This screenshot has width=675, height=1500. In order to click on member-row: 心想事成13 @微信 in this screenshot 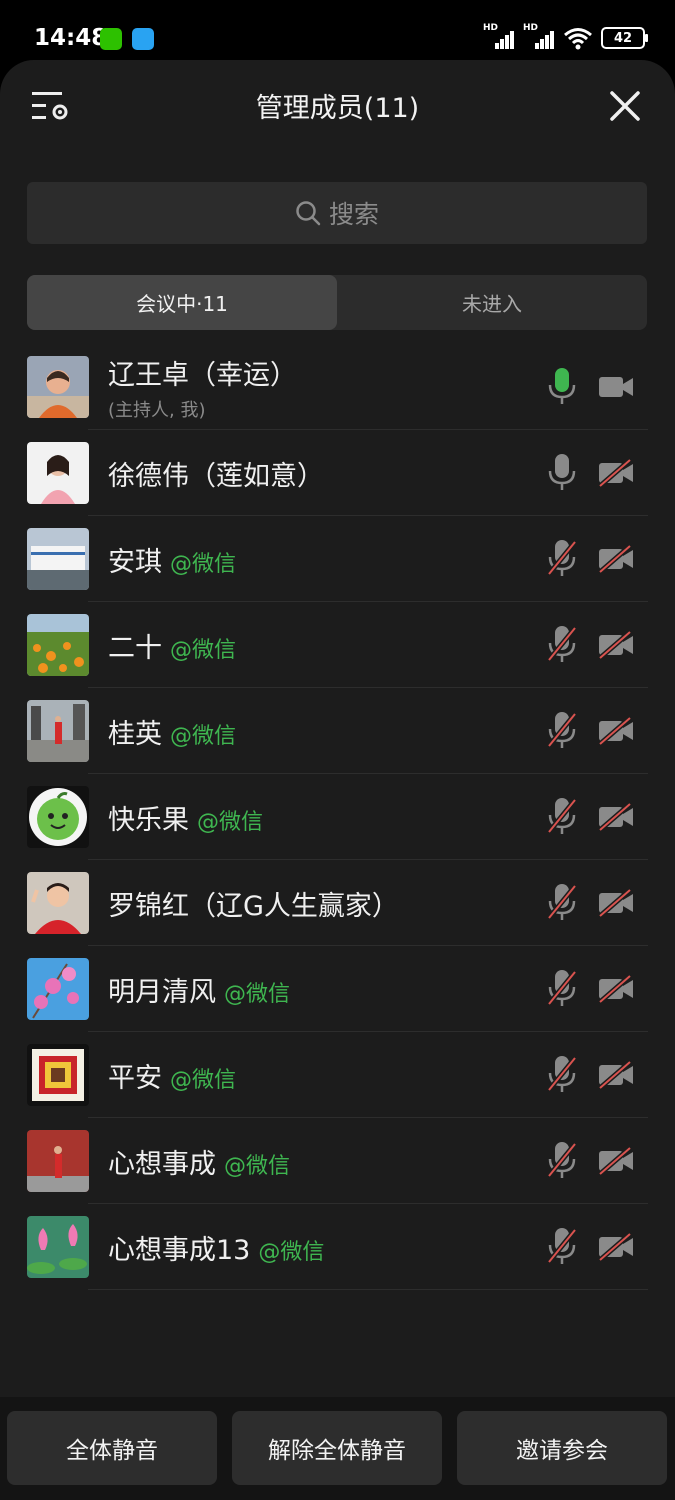, I will do `click(337, 1247)`.